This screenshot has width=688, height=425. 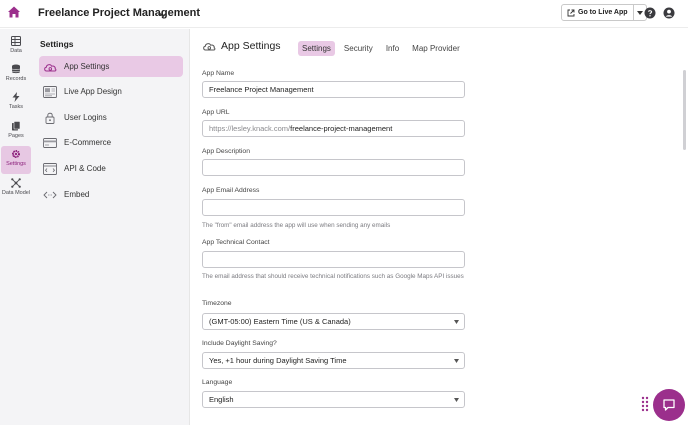 I want to click on api-icon, so click(x=50, y=168).